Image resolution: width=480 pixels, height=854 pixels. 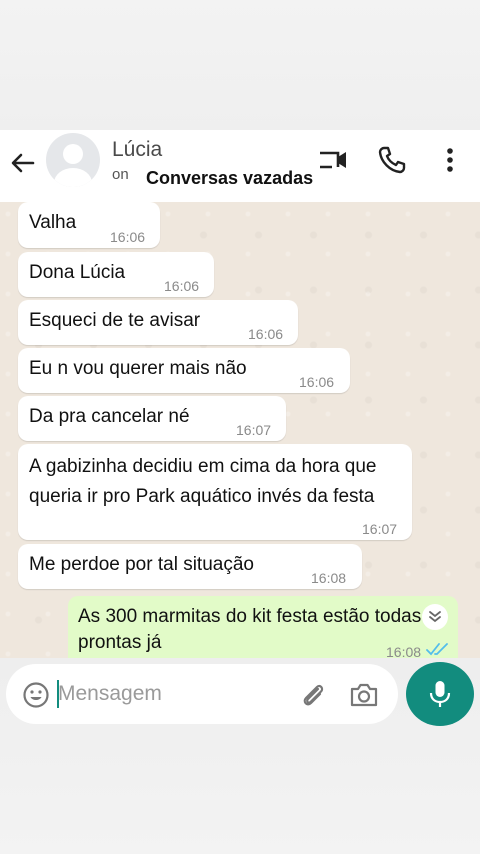 I want to click on contact-status: on, so click(x=120, y=174).